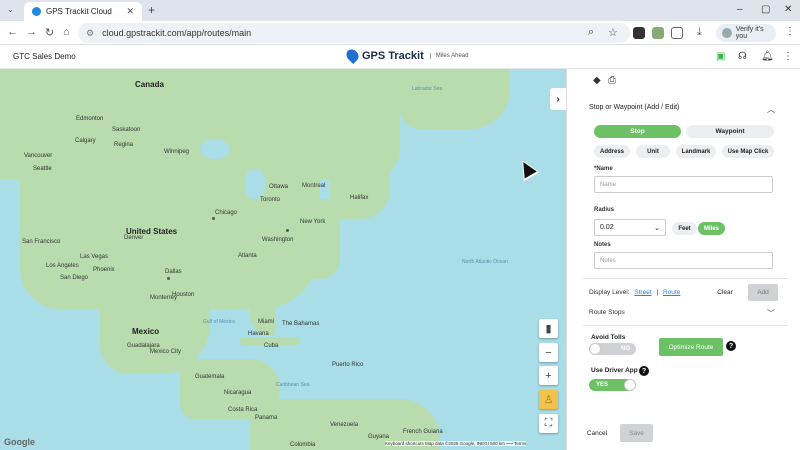 The width and height of the screenshot is (800, 450). I want to click on expand-panel-toggle: ›, so click(558, 99).